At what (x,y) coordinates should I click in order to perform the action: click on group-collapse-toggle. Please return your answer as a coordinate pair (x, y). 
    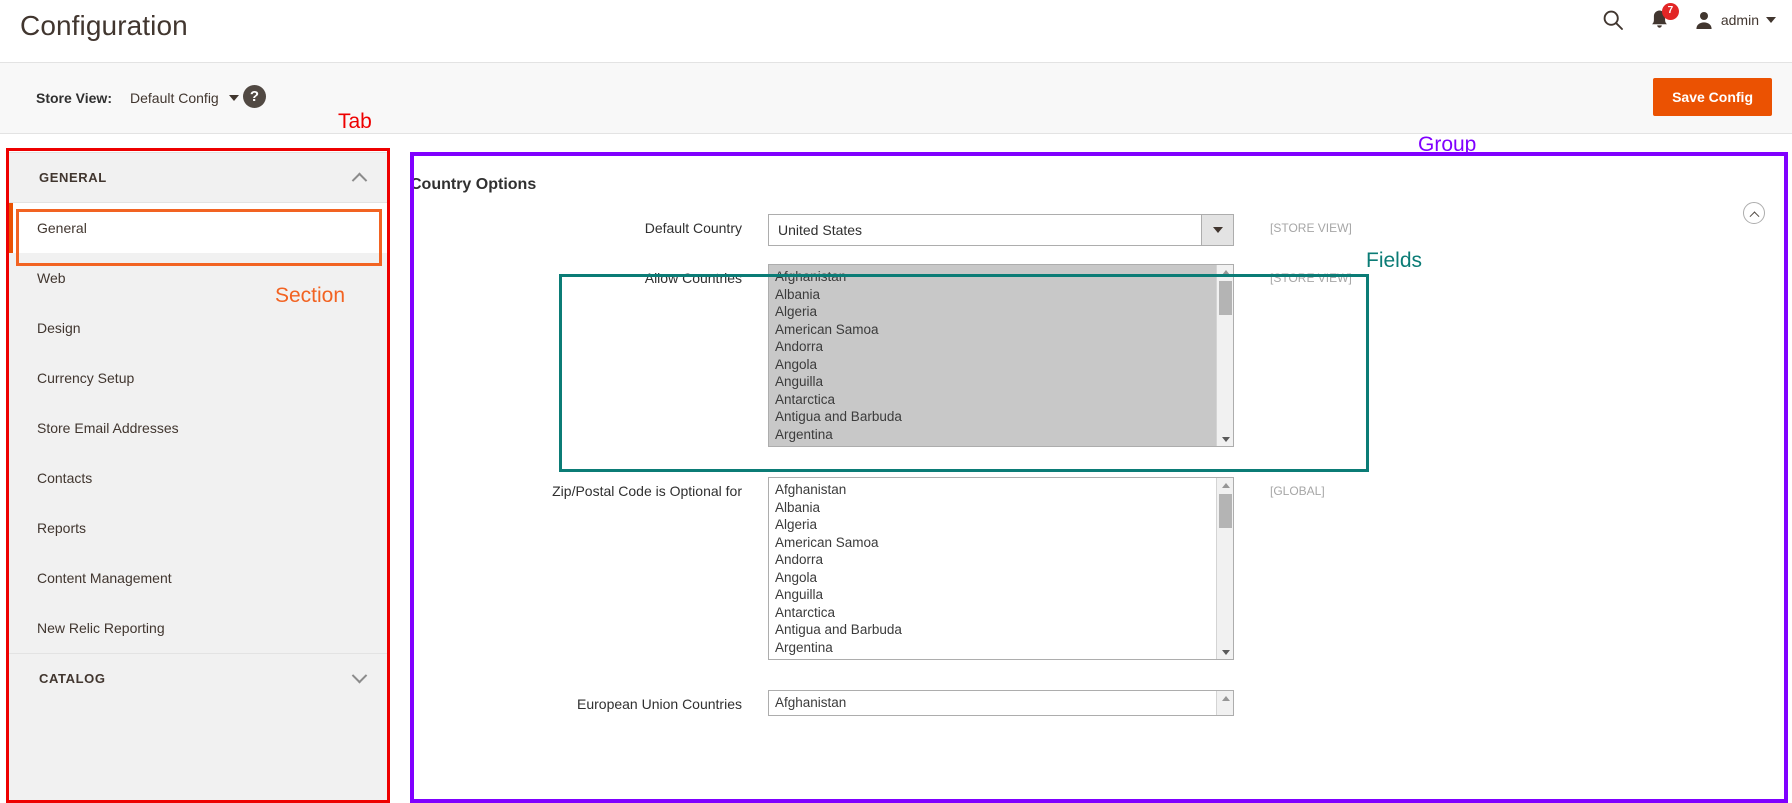
    Looking at the image, I should click on (1754, 213).